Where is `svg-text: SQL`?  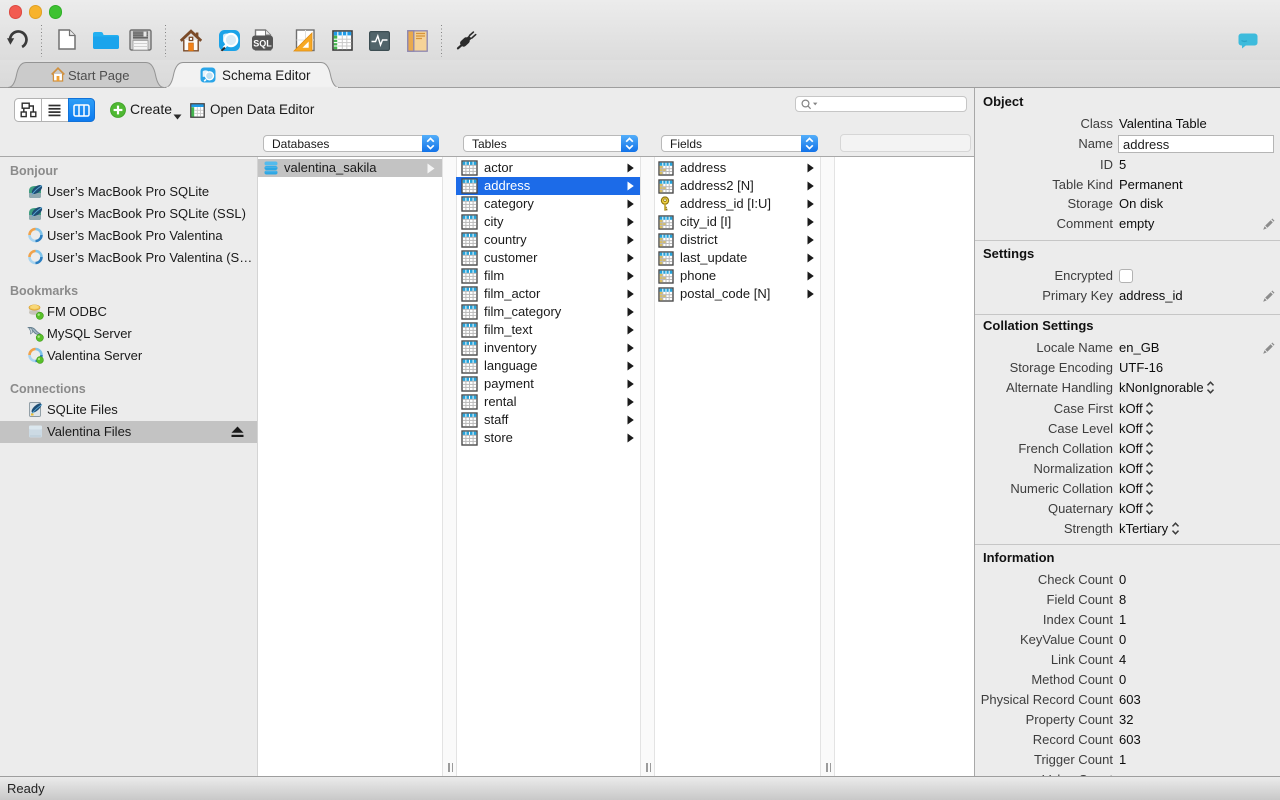 svg-text: SQL is located at coordinates (262, 44).